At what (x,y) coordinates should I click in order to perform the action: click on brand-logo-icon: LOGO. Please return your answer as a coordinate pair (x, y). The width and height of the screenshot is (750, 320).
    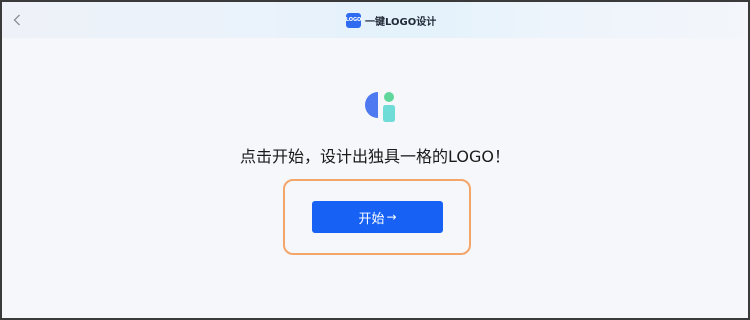
    Looking at the image, I should click on (353, 20).